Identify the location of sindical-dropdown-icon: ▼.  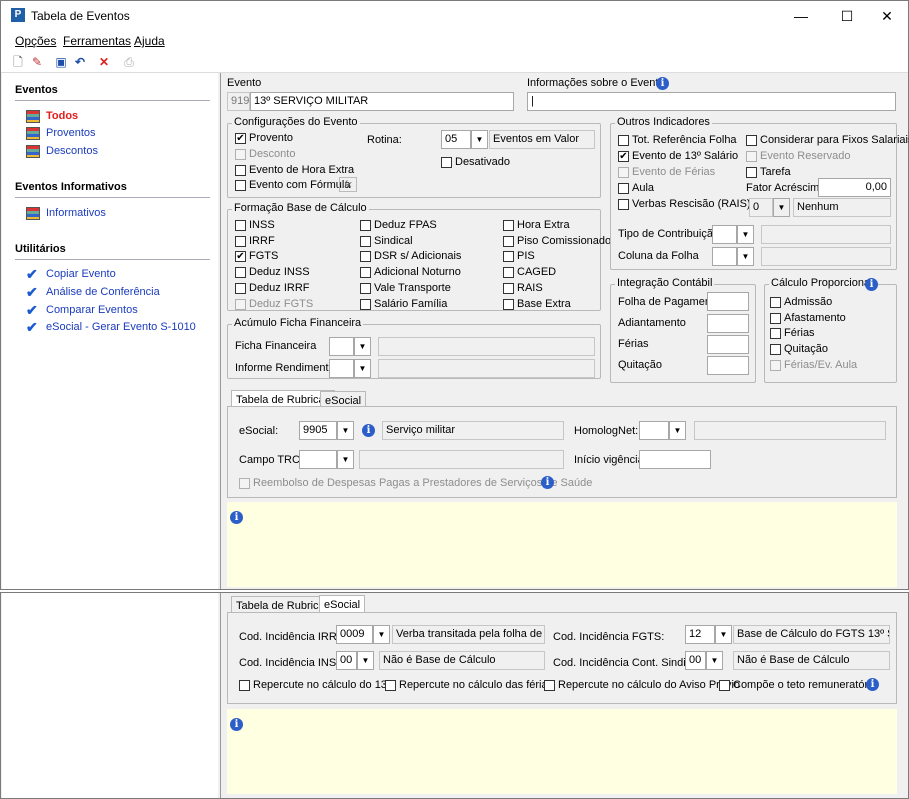
(714, 660).